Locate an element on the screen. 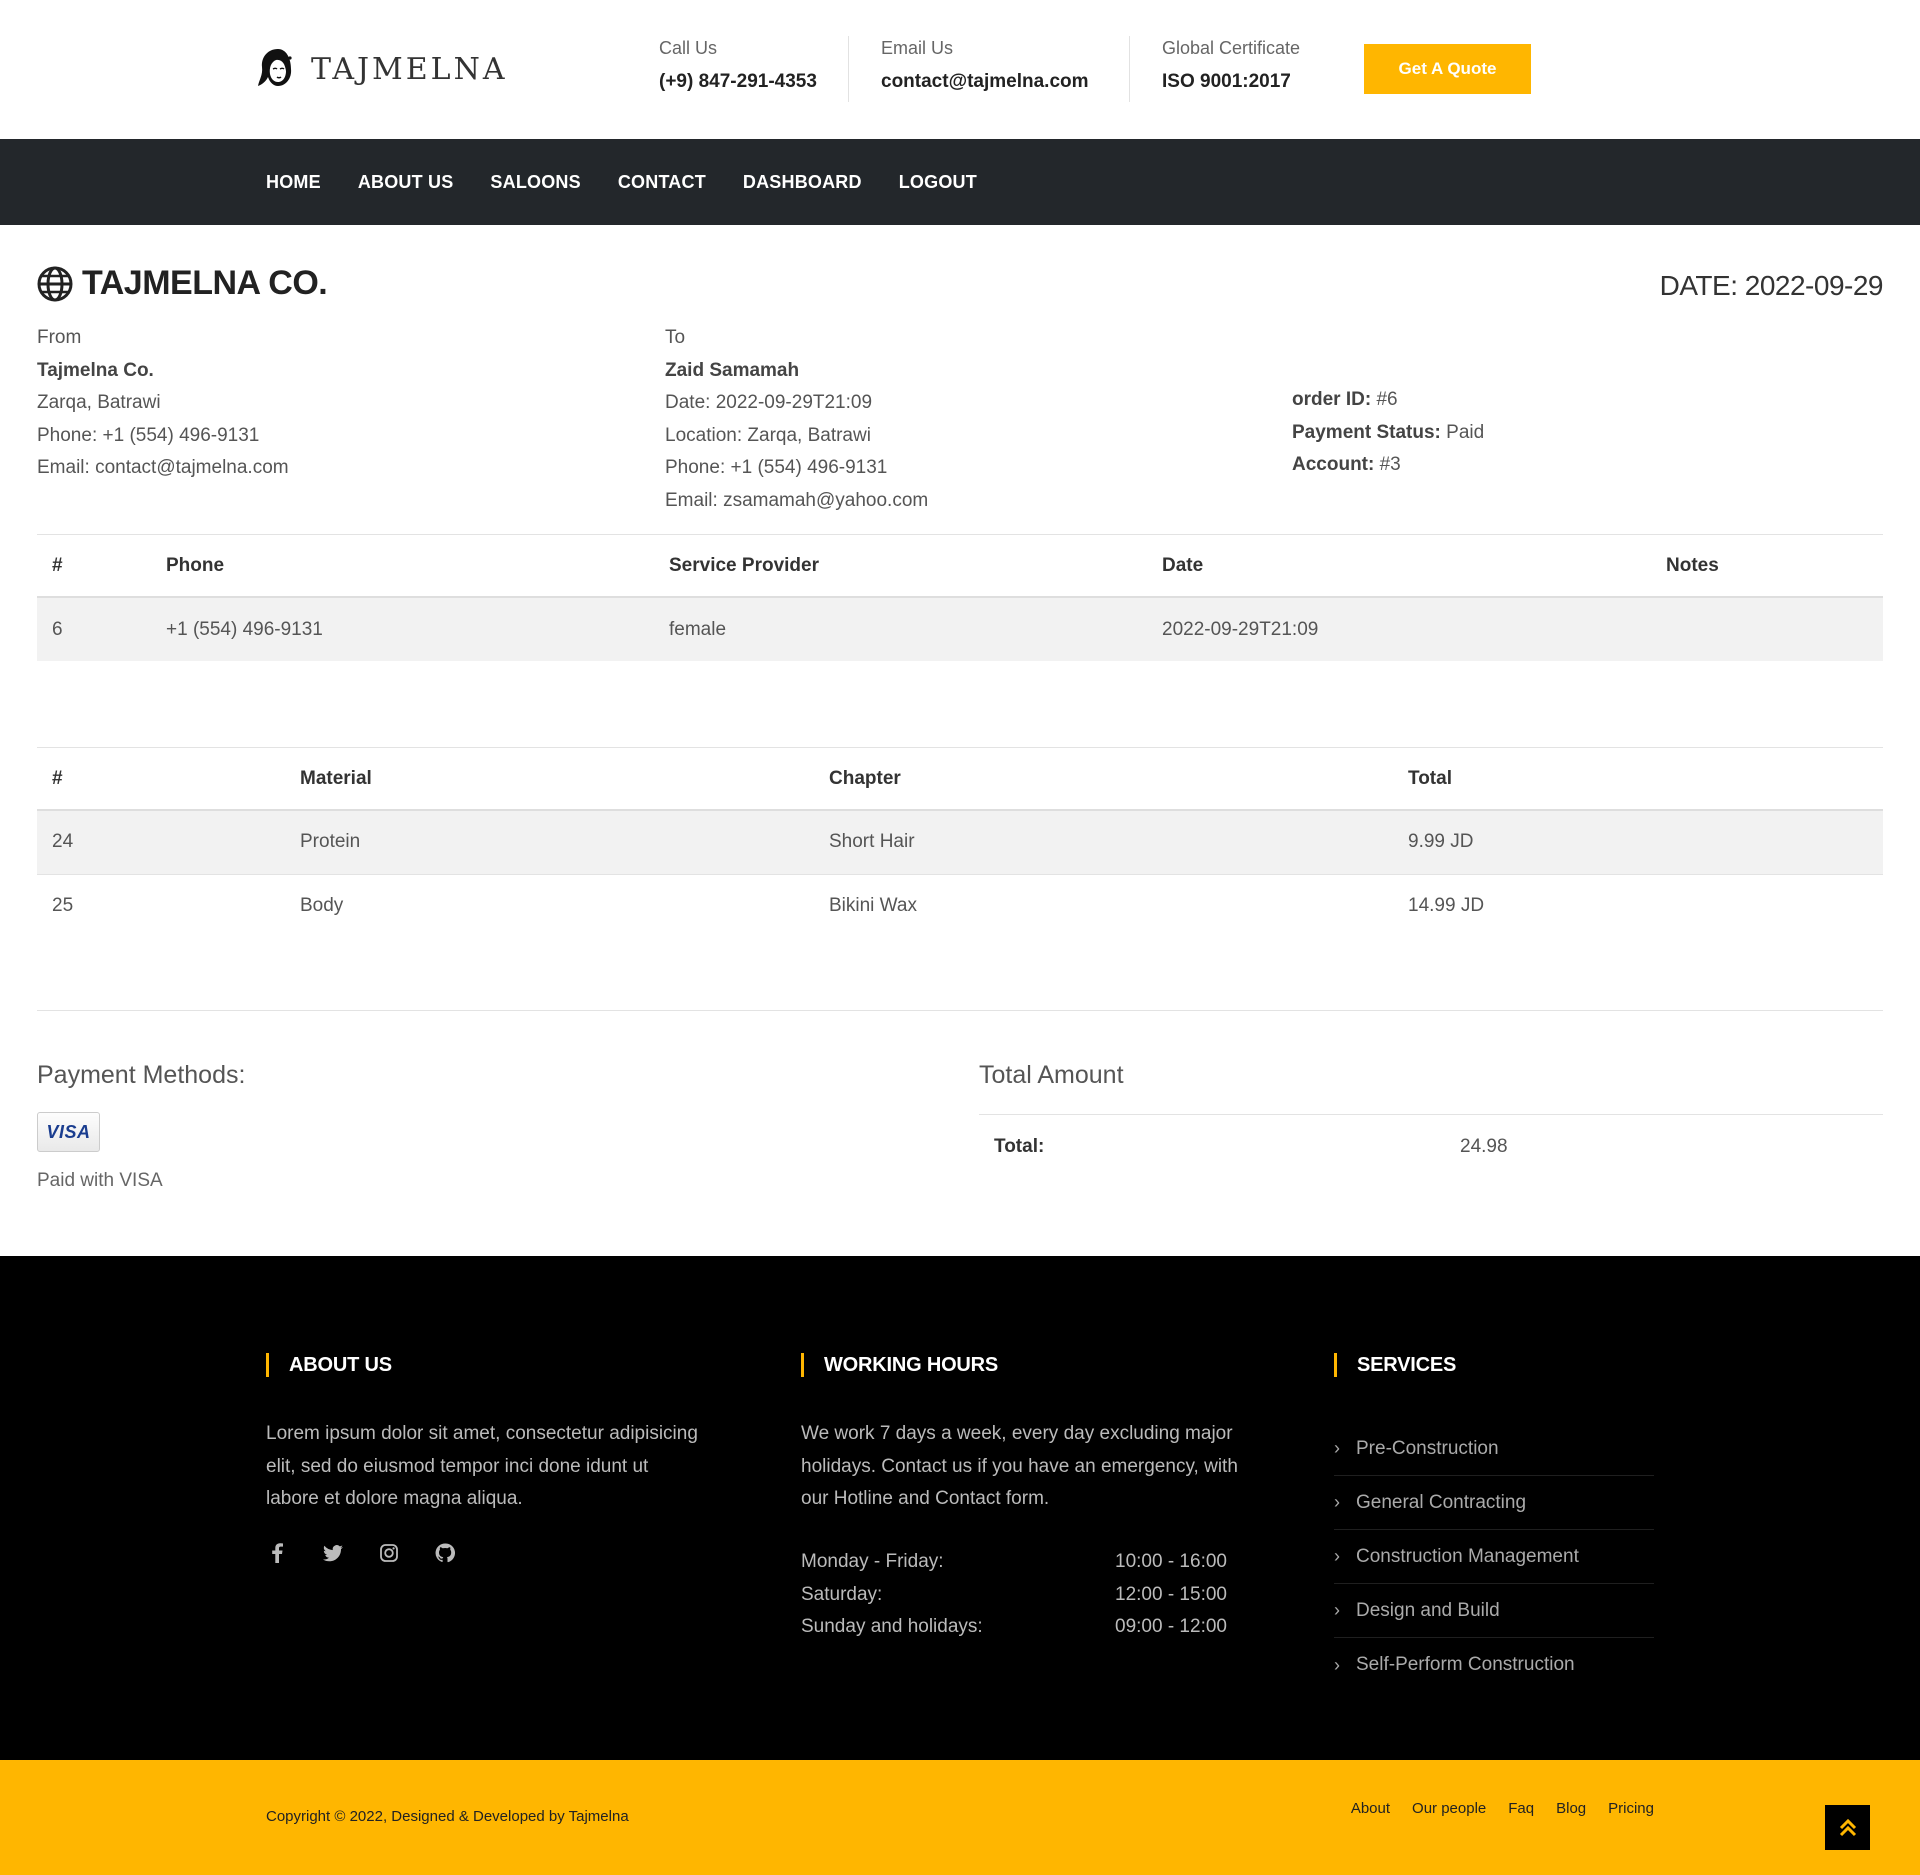 The width and height of the screenshot is (1920, 1875). double-chevron-up-icon is located at coordinates (1847, 1827).